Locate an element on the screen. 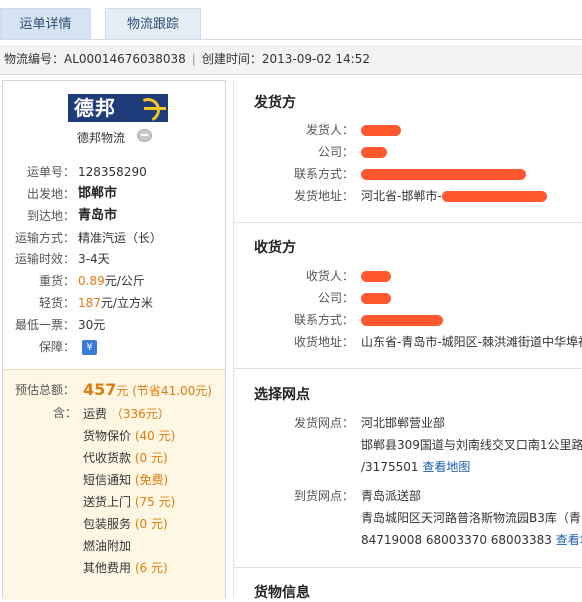  sender-company-label: 公司： is located at coordinates (335, 152).